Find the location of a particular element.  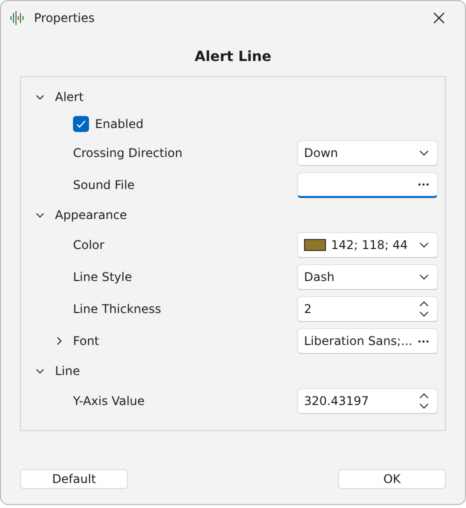

dropdown: 142; 118; 44 is located at coordinates (367, 245).